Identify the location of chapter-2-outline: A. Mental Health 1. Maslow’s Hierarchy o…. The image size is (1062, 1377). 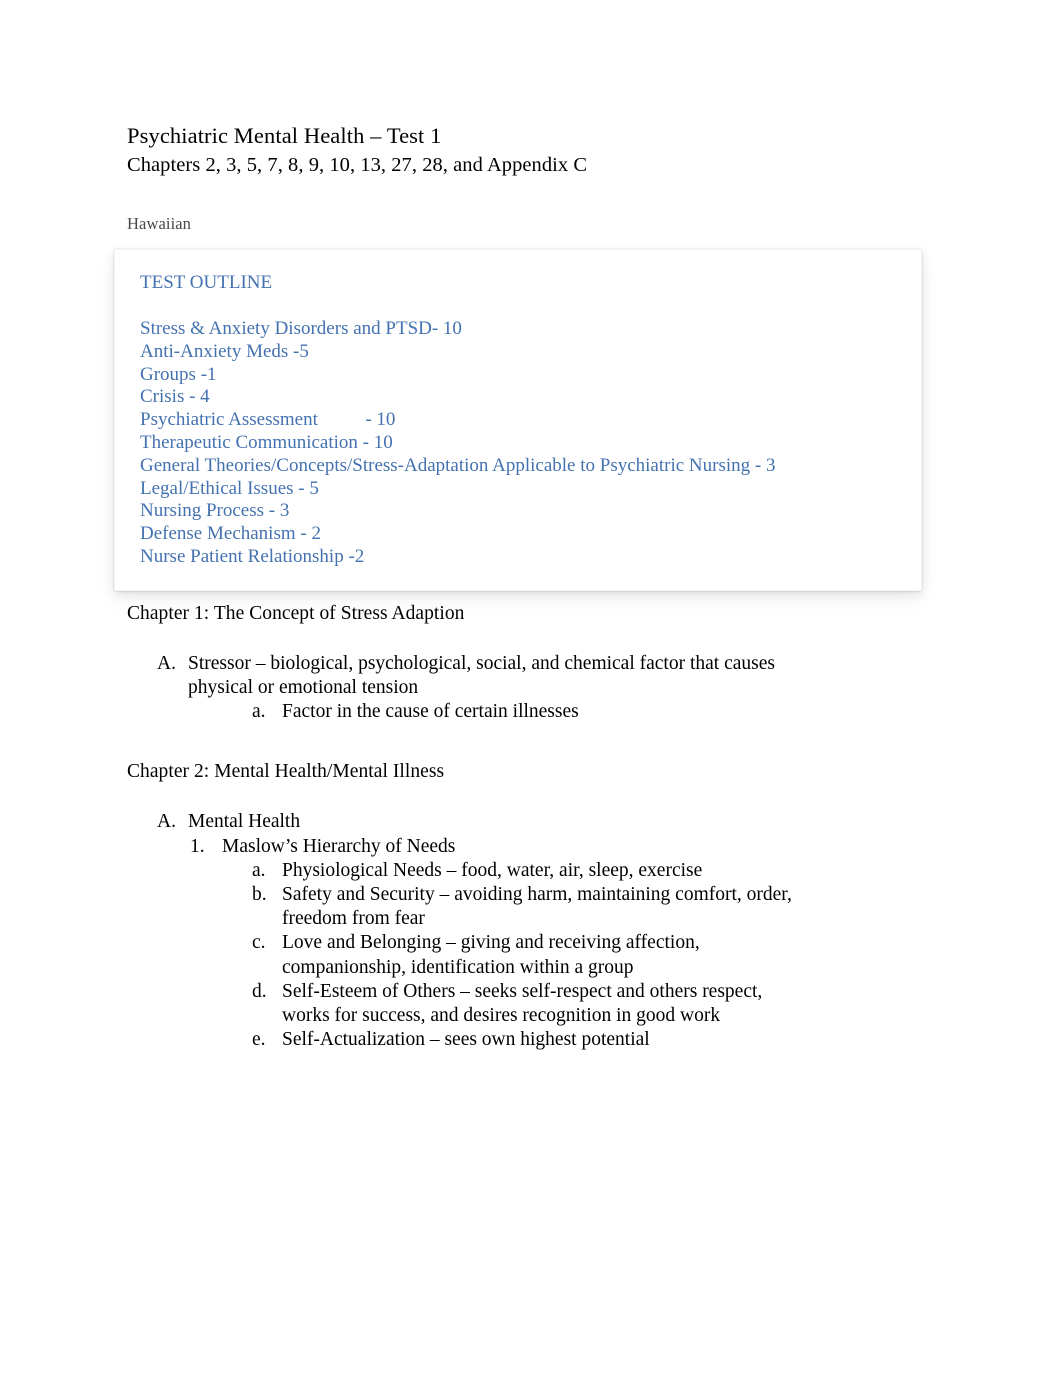
(527, 931).